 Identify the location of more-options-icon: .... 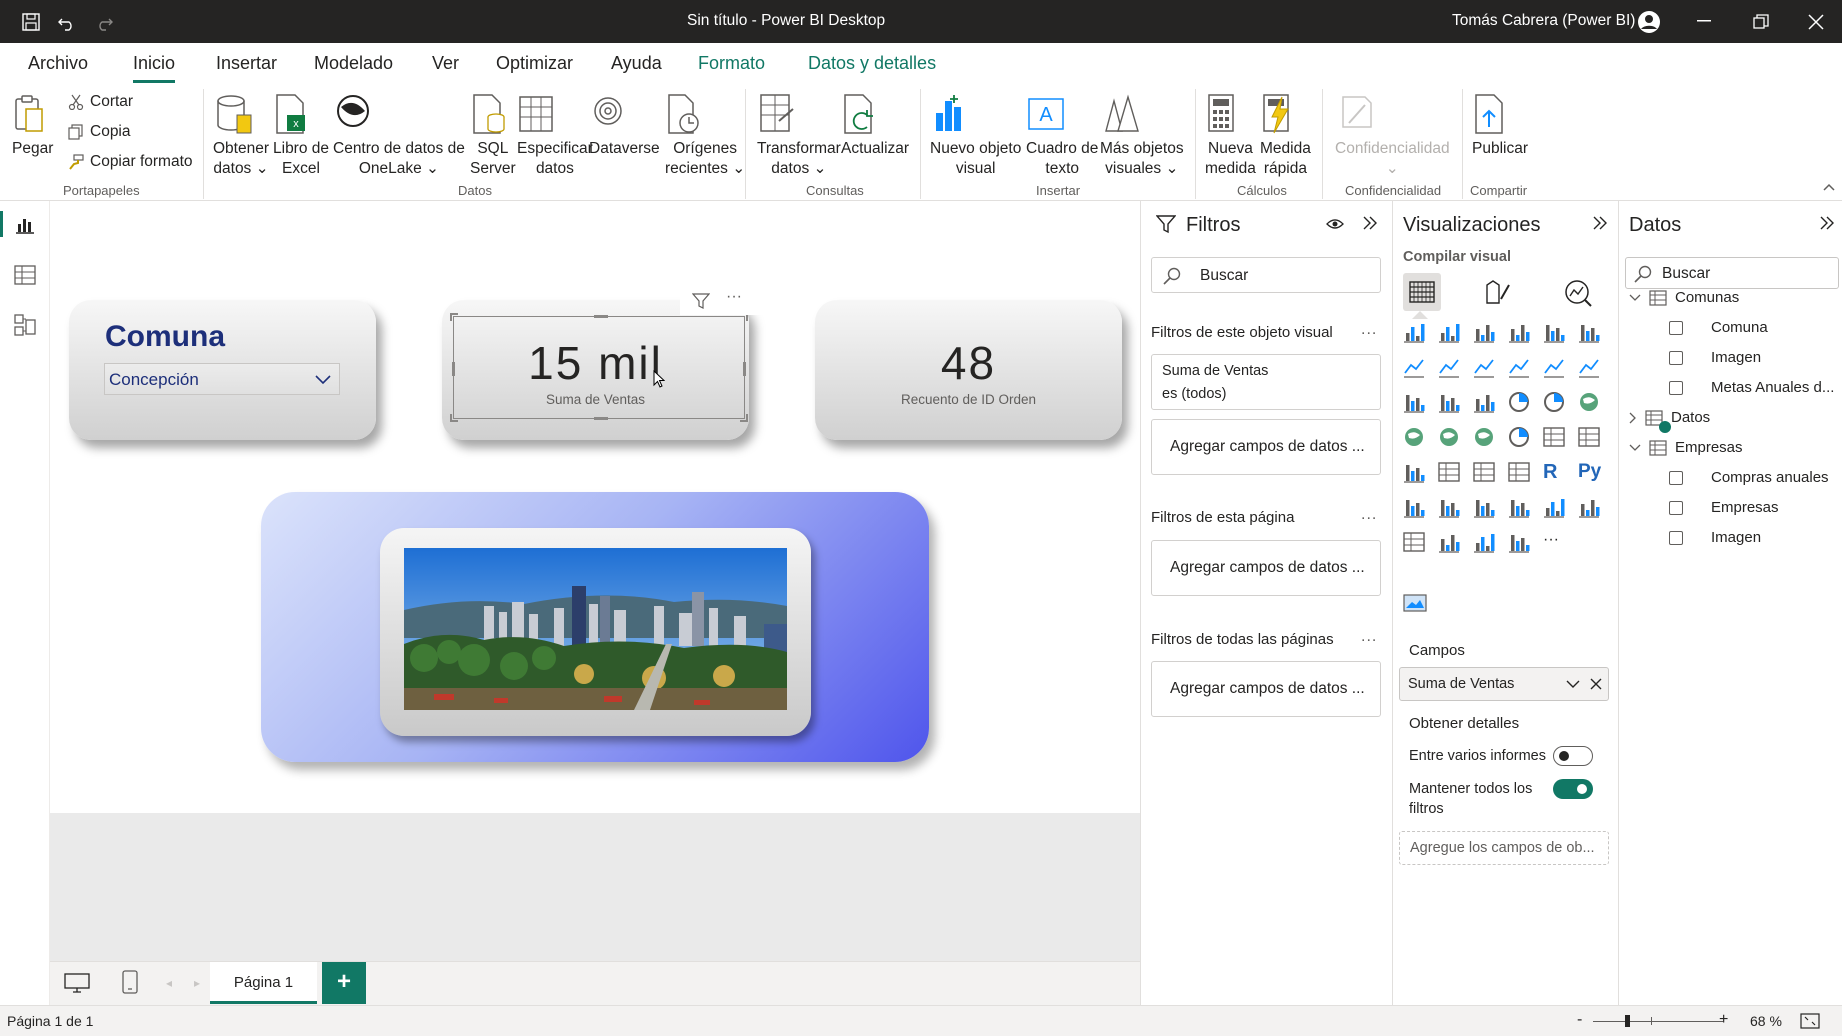
(1369, 330).